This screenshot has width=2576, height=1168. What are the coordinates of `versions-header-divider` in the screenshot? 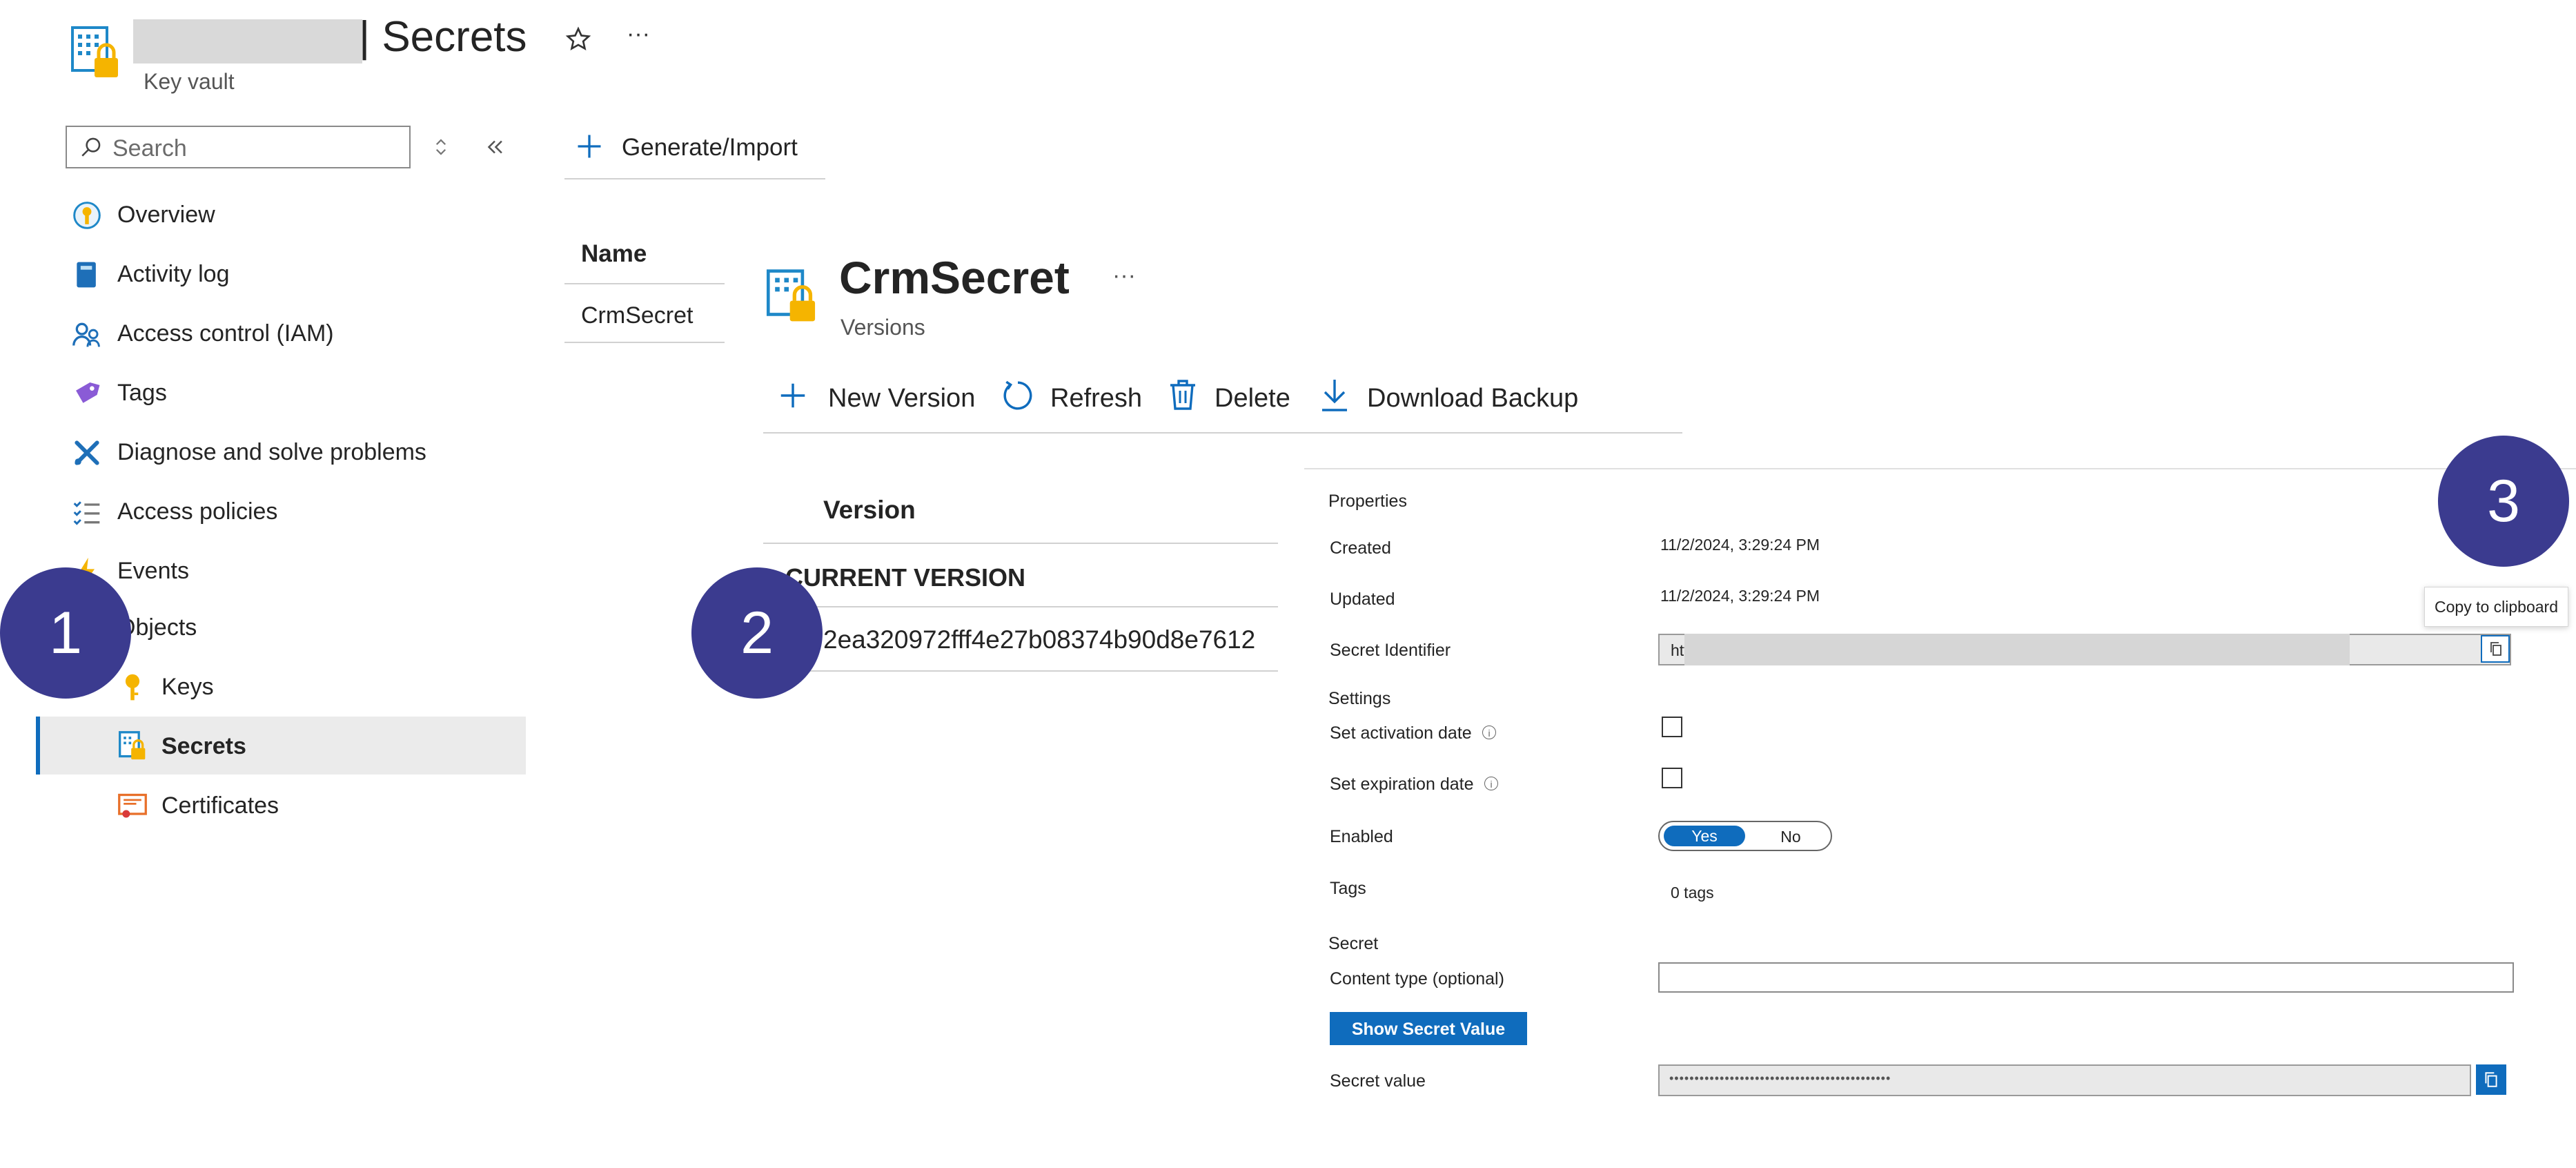 It's located at (1020, 543).